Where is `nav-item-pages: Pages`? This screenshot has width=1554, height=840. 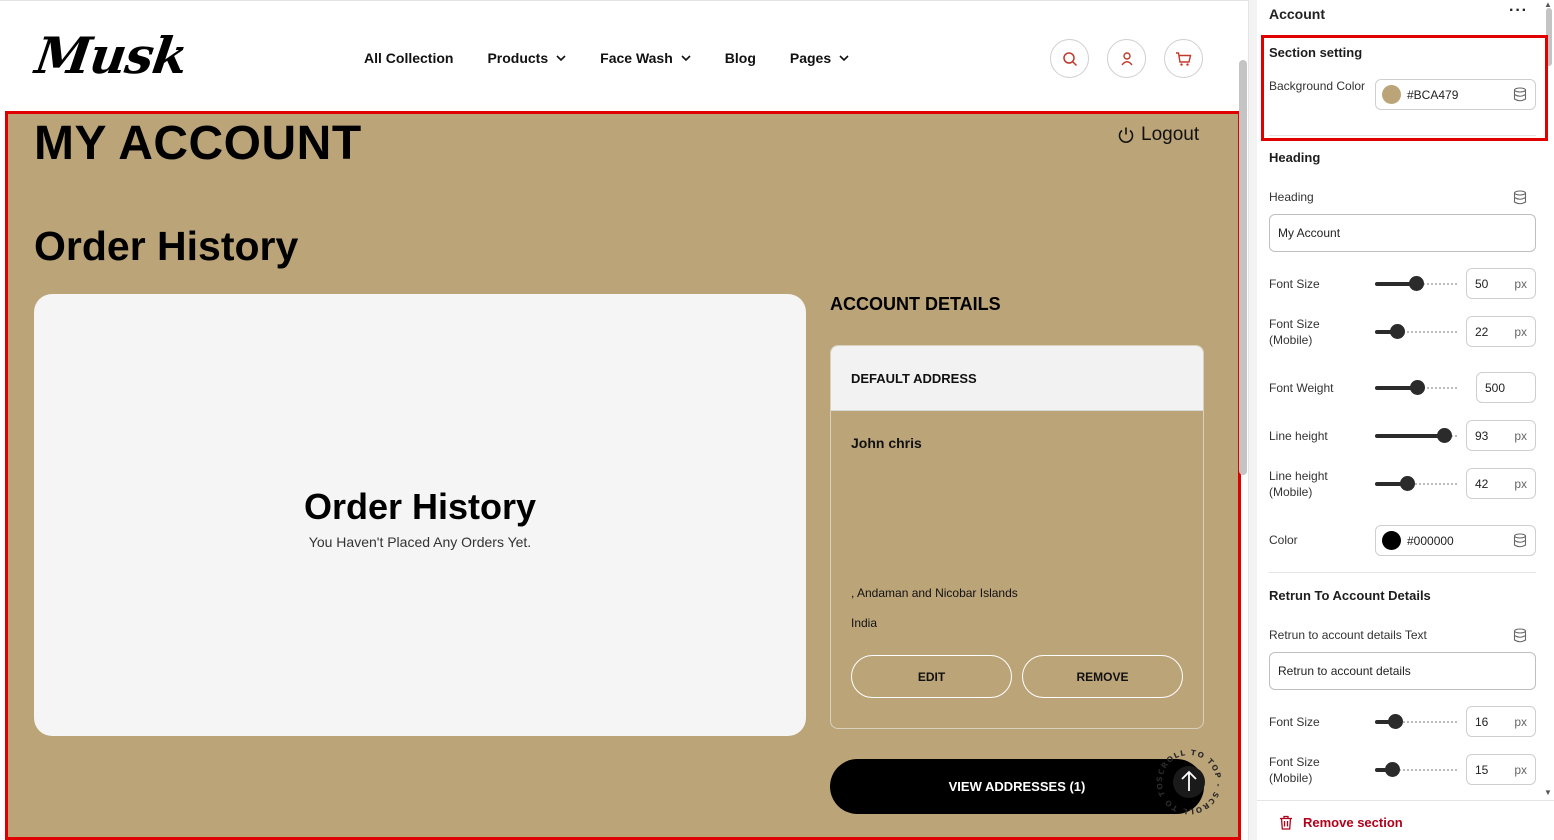
nav-item-pages: Pages is located at coordinates (819, 58).